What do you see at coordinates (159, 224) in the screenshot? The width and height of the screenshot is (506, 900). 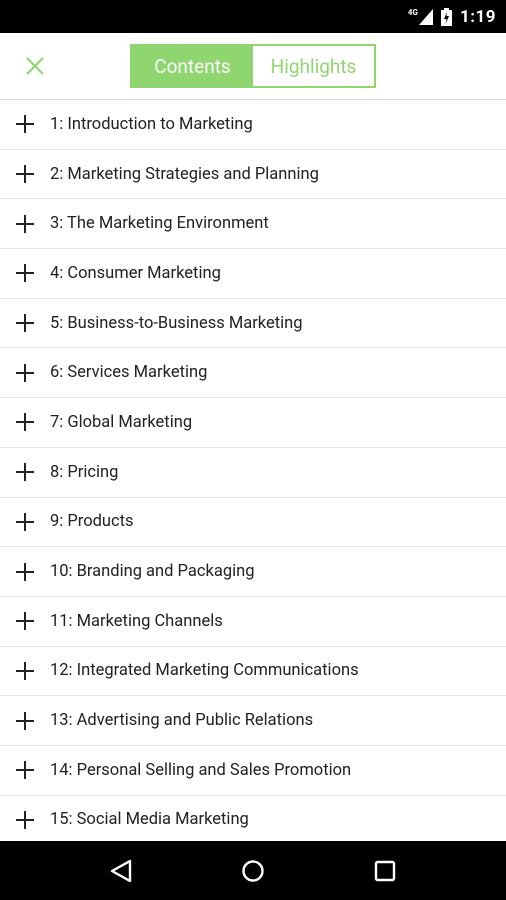 I see `chapter-label: 3: The Marketing Environment` at bounding box center [159, 224].